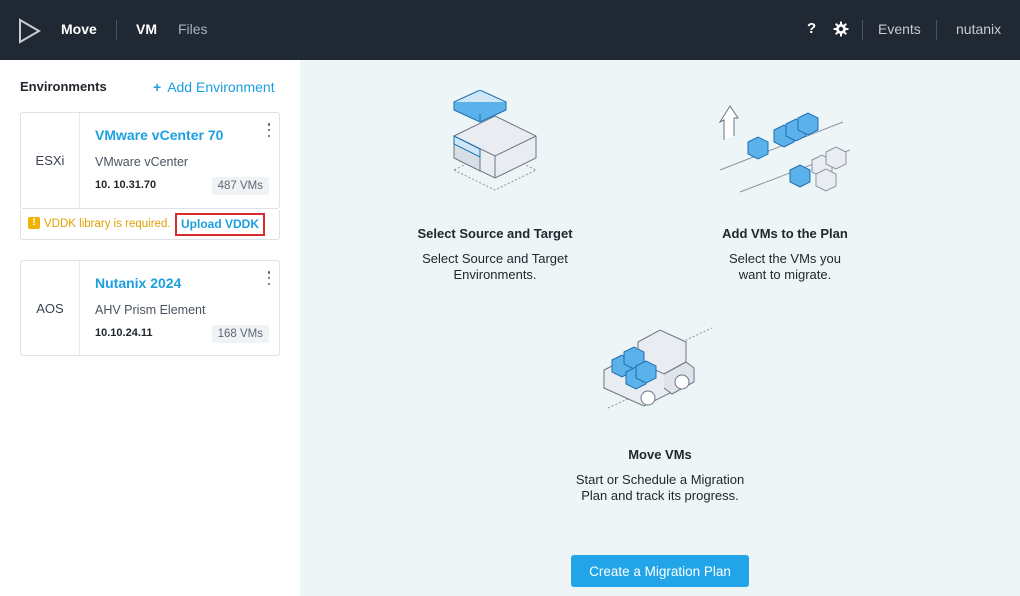 This screenshot has width=1020, height=596. I want to click on tab-files: Files, so click(193, 29).